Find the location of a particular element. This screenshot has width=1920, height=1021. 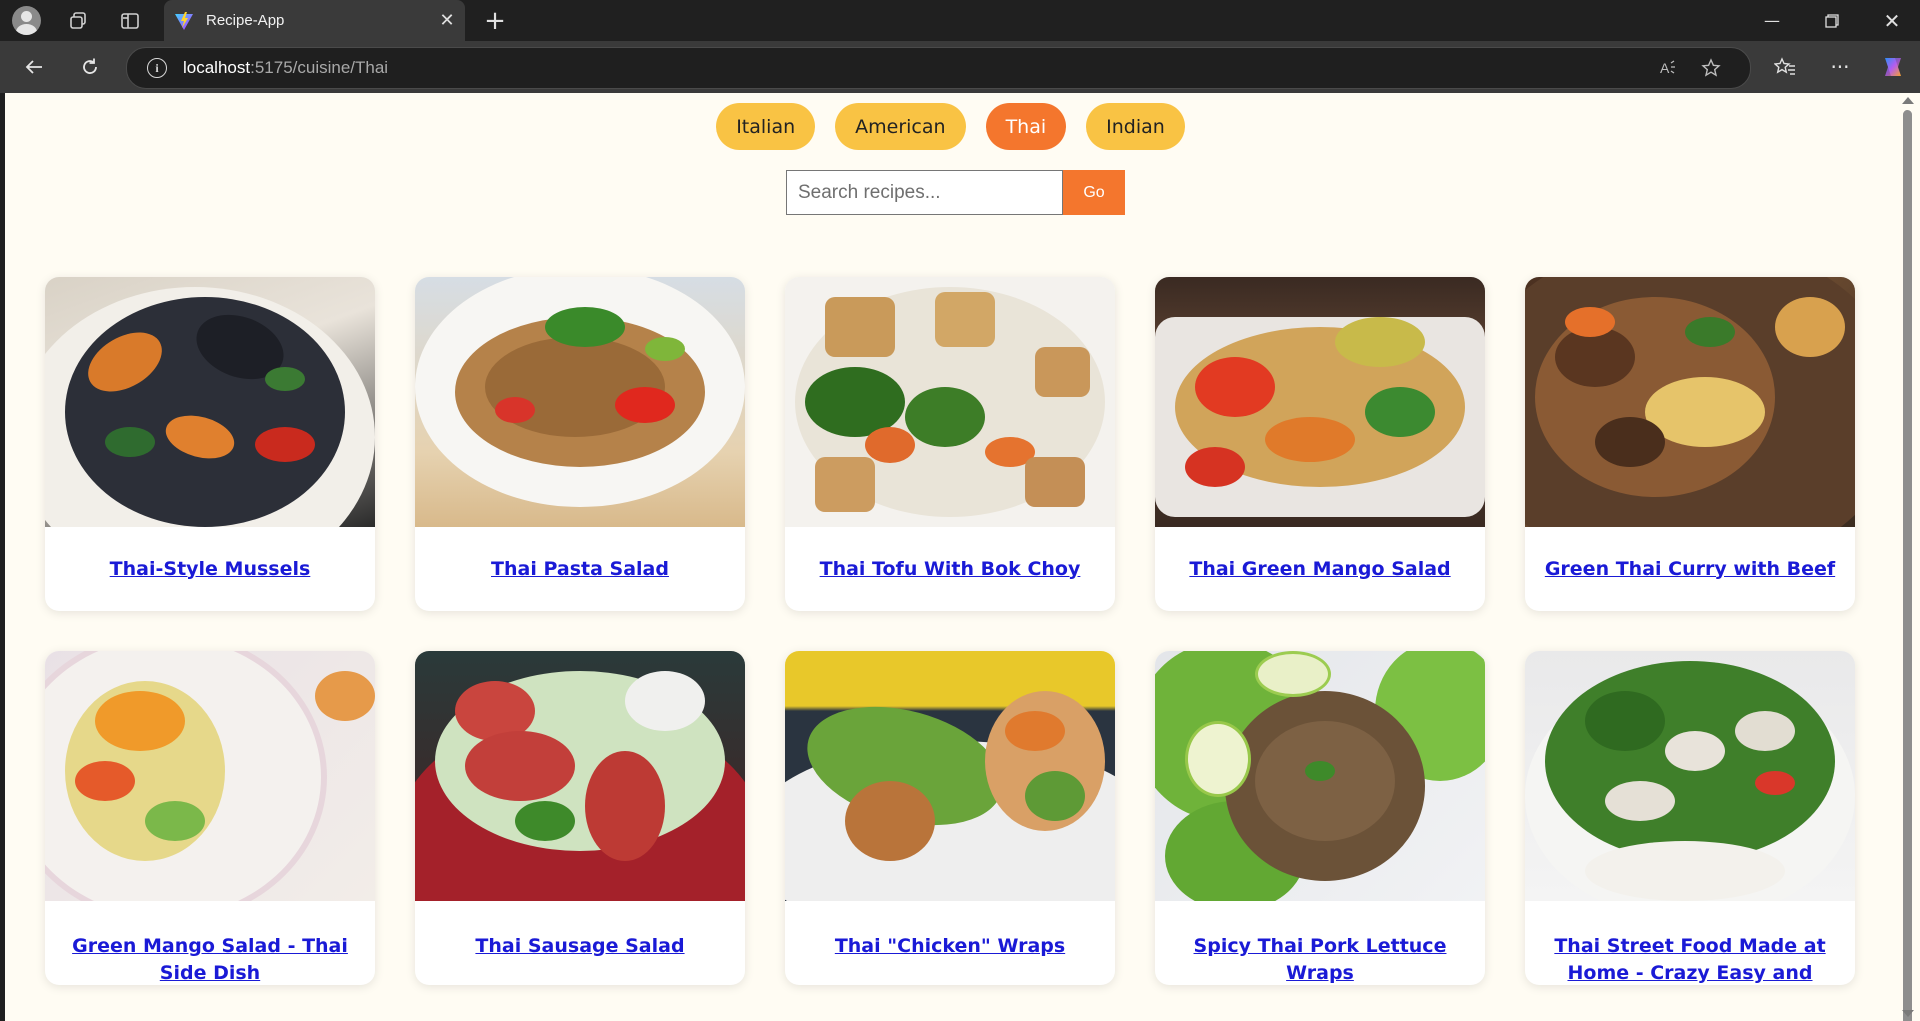

recipe-card: Thai Pasta Salad is located at coordinates (580, 444).